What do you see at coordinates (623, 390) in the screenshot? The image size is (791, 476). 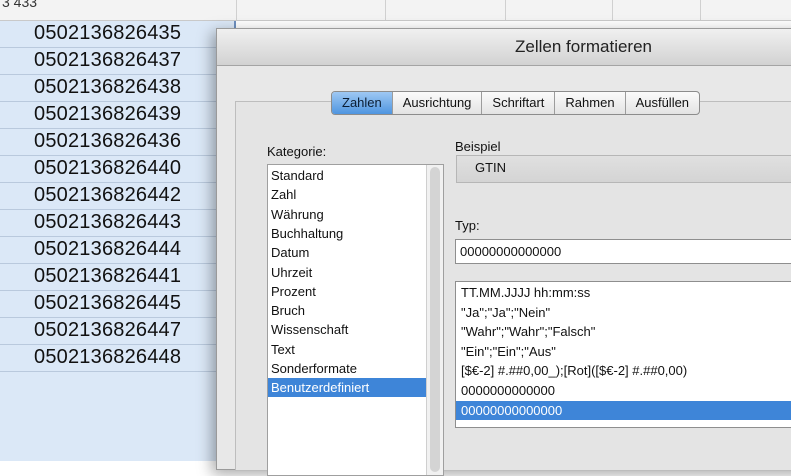 I see `format-item: 0000000000000` at bounding box center [623, 390].